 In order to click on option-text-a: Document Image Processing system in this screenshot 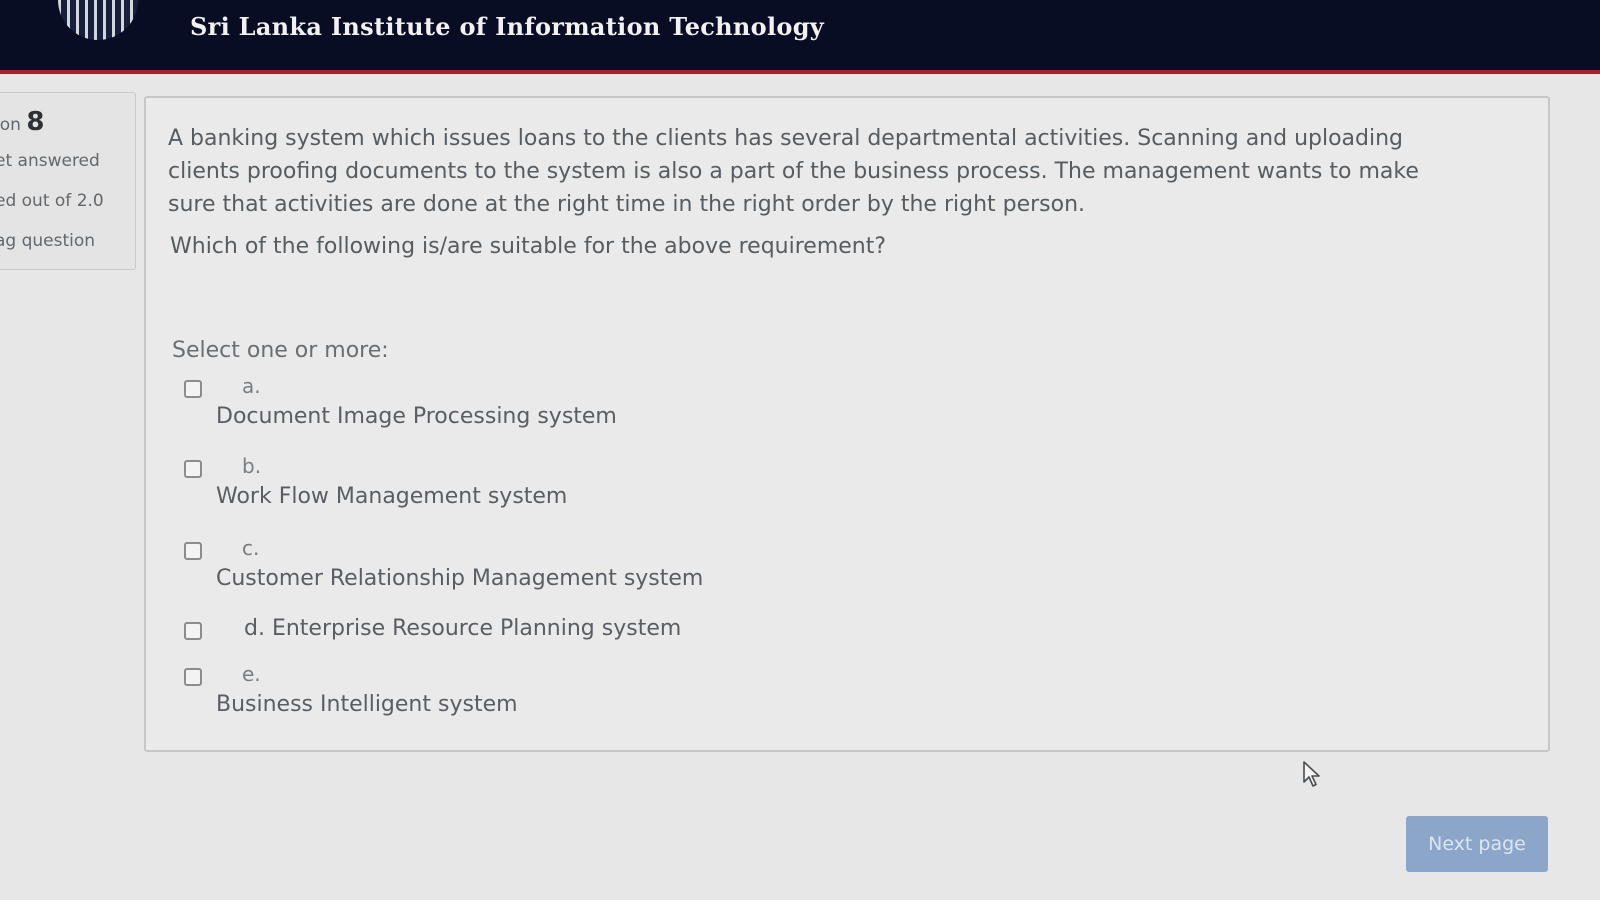, I will do `click(416, 416)`.